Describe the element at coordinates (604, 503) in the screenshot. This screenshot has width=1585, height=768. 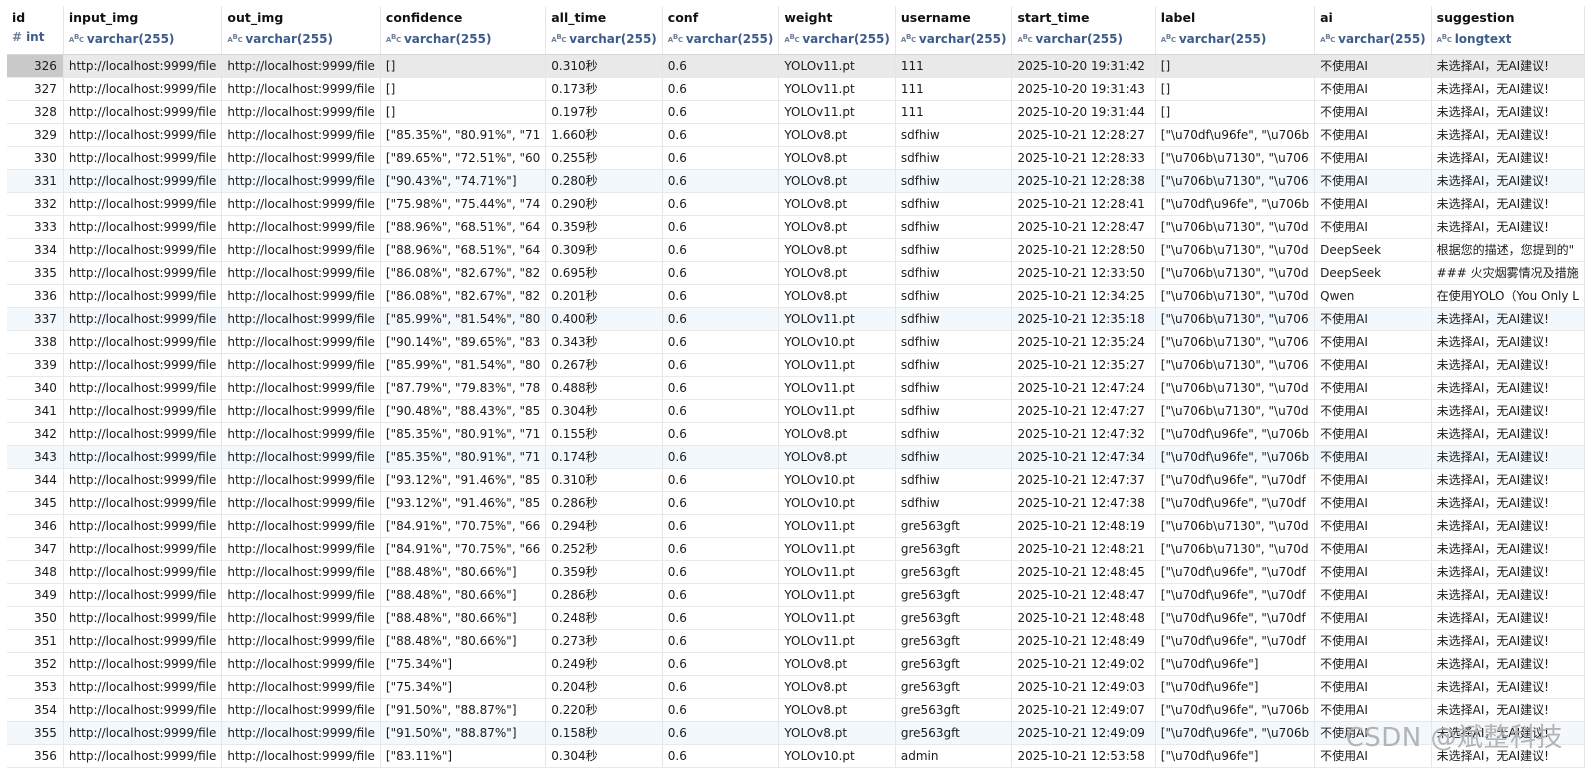
I see `cell-all-time: 0.286秒` at that location.